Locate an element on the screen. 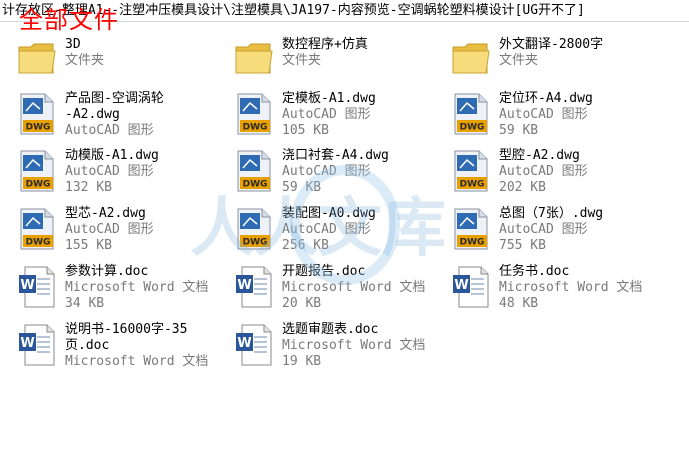  file-item: W 开题报告.doc Microsoft Word 文档 20 KB is located at coordinates (339, 292).